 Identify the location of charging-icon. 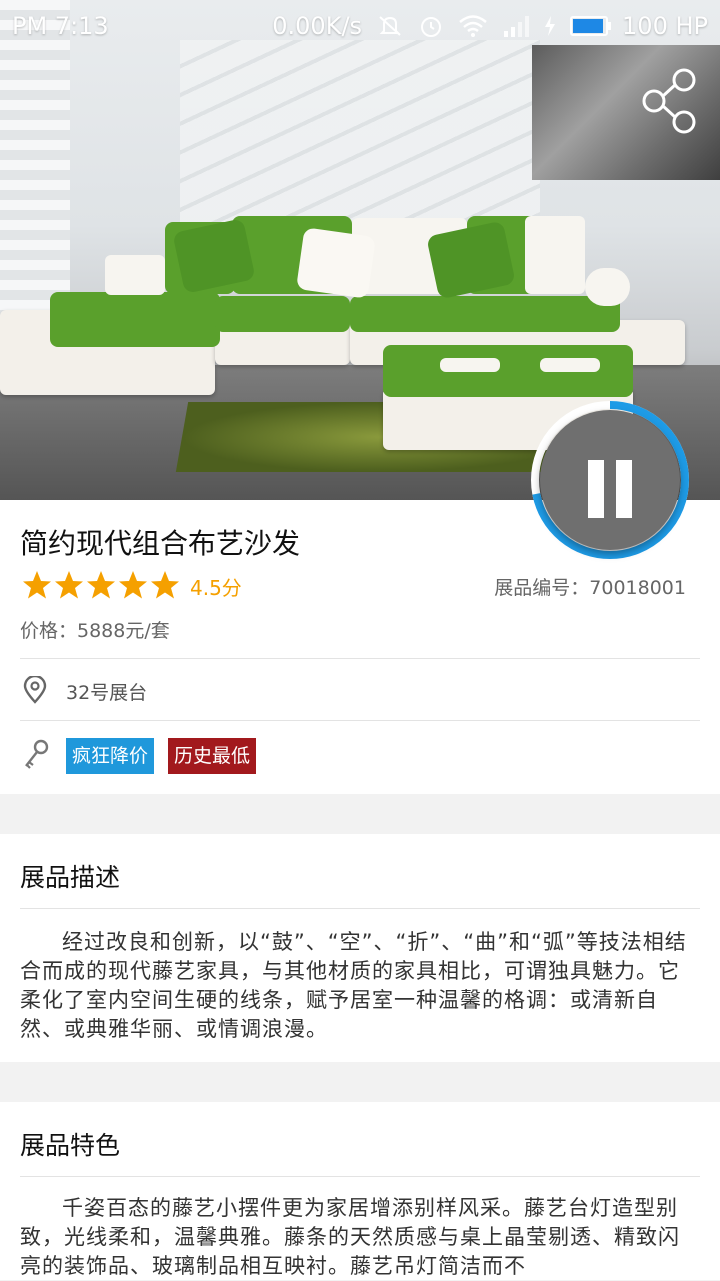
(550, 26).